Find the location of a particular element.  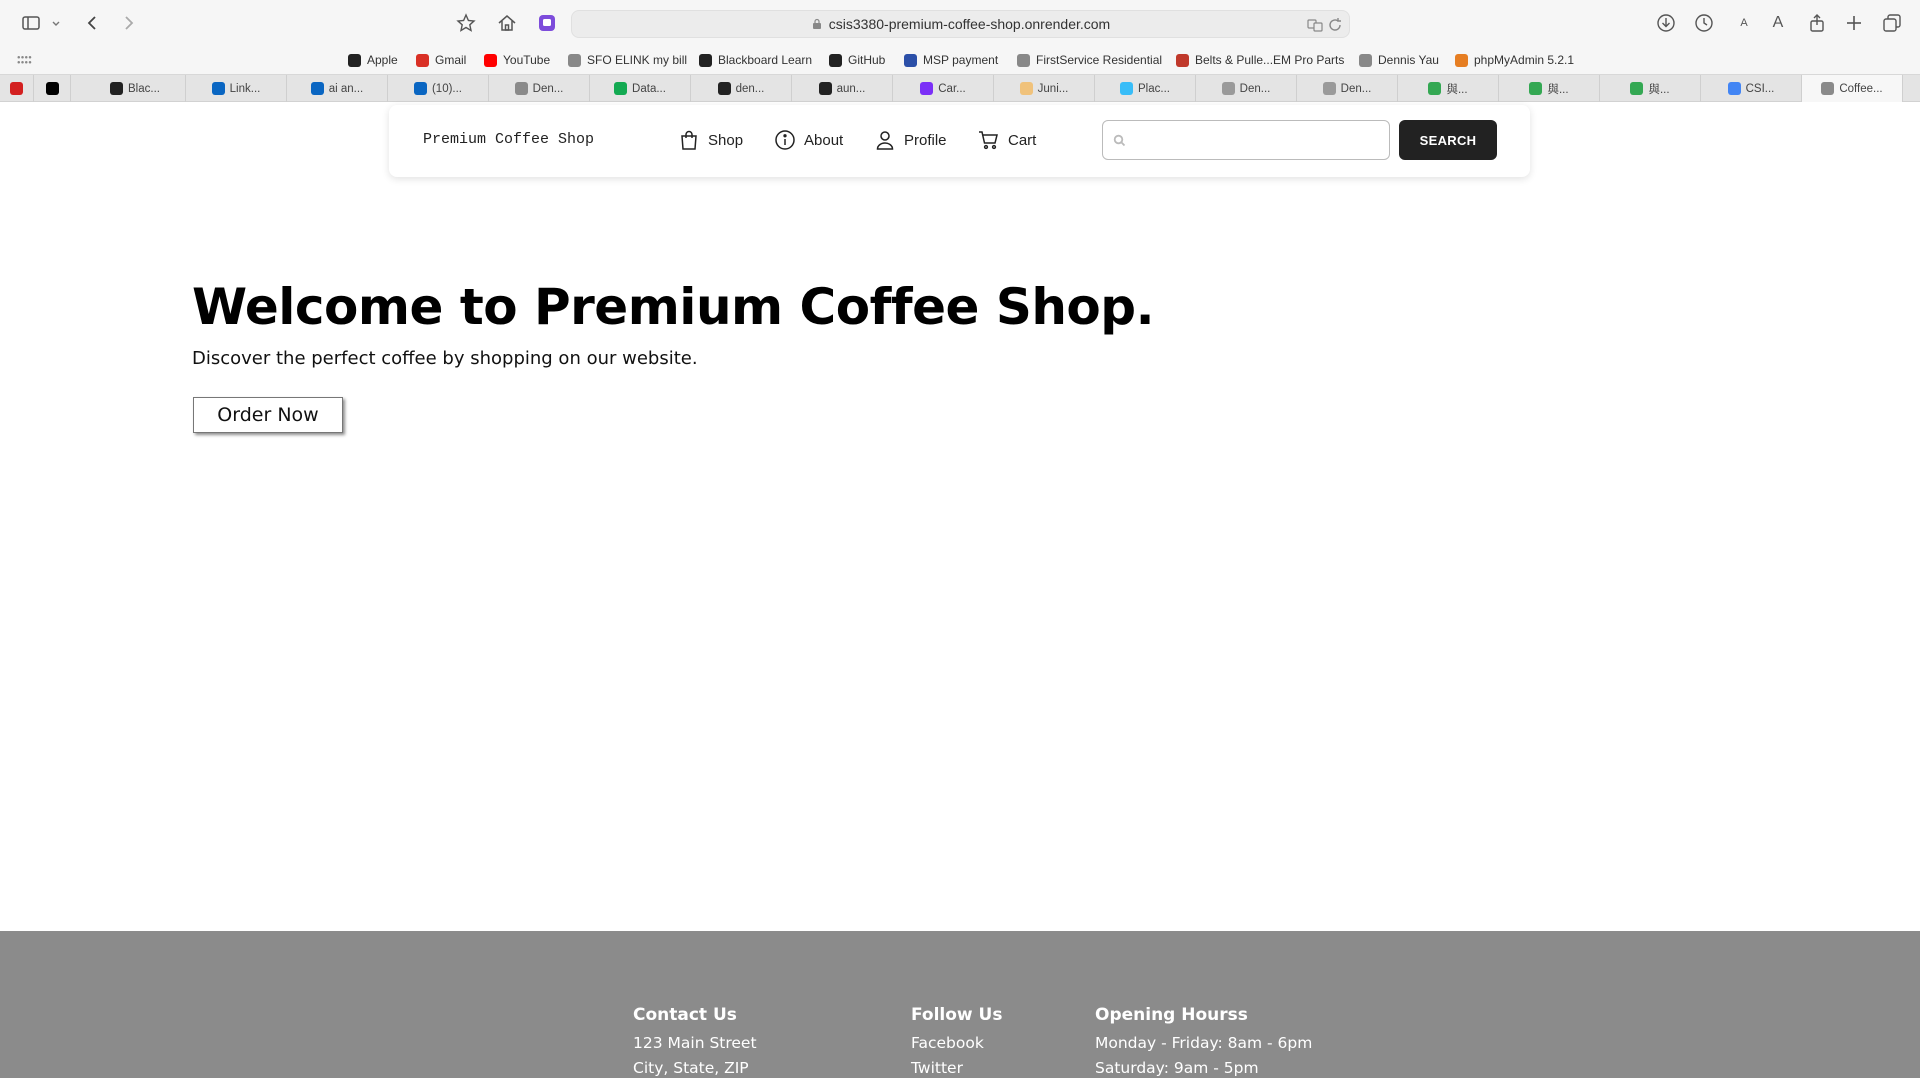

downloads-icon is located at coordinates (1666, 23).